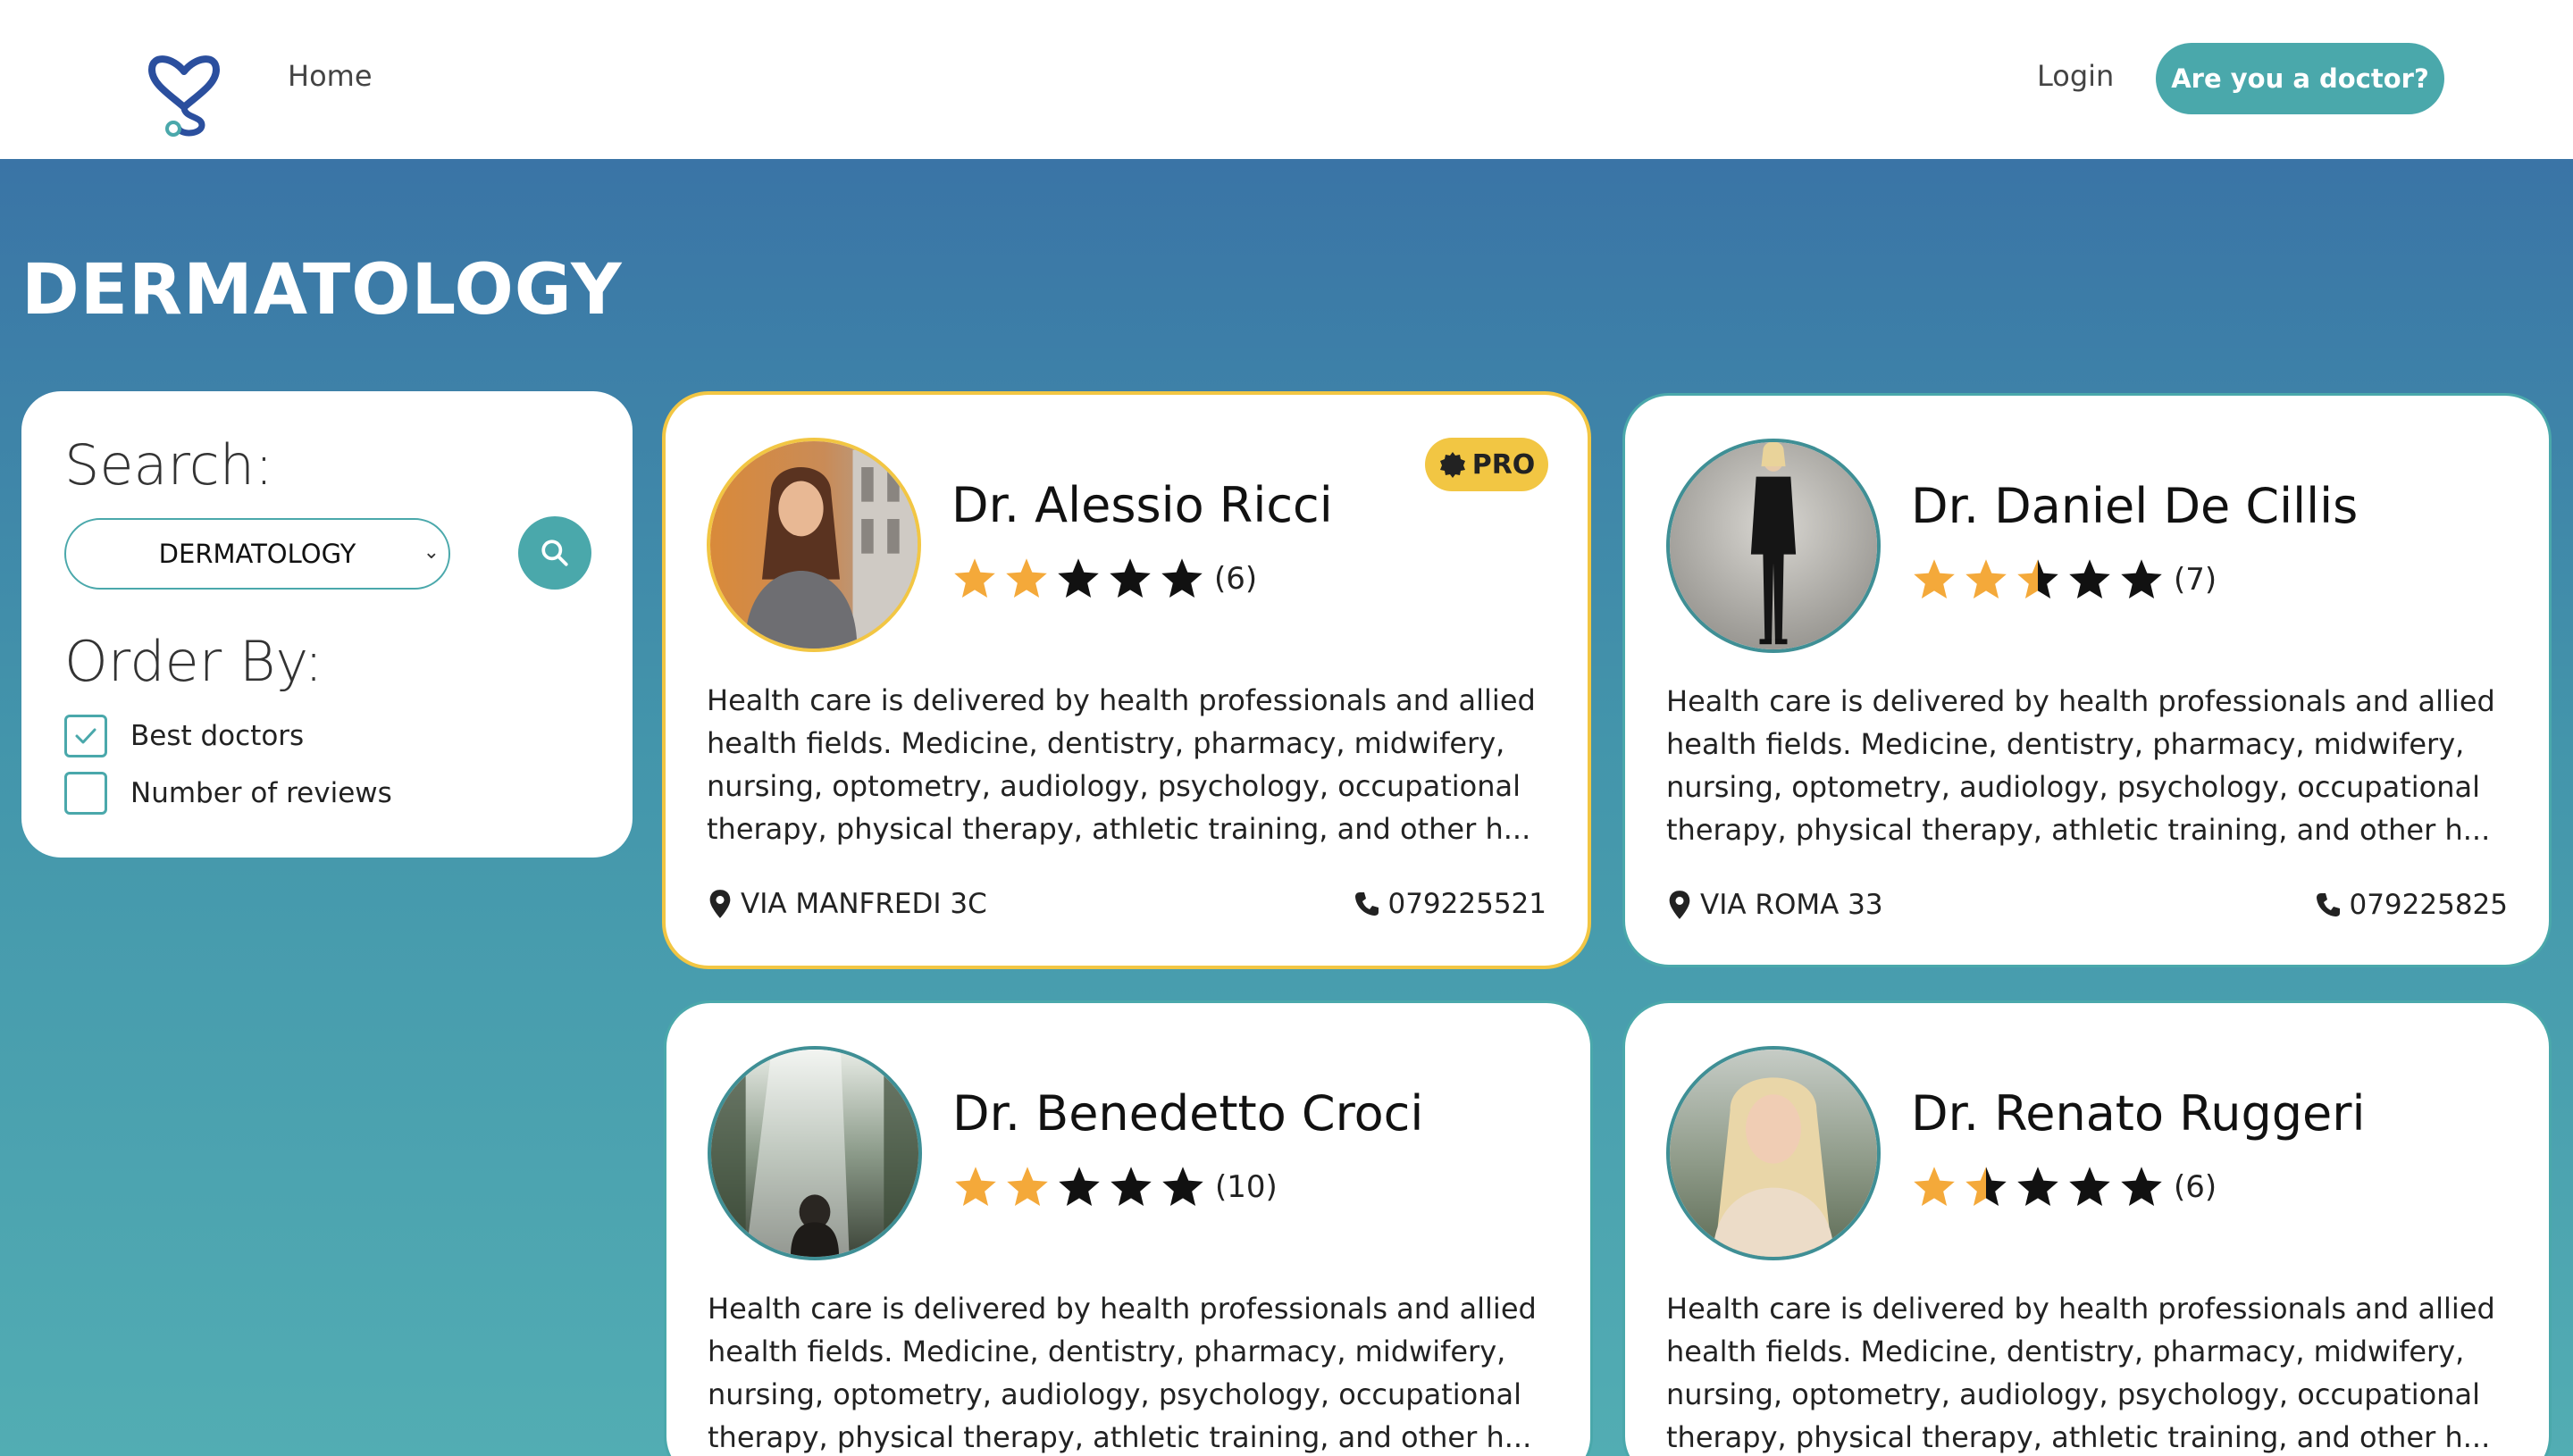 The height and width of the screenshot is (1456, 2573). What do you see at coordinates (1466, 904) in the screenshot?
I see `phone-text: 079225521` at bounding box center [1466, 904].